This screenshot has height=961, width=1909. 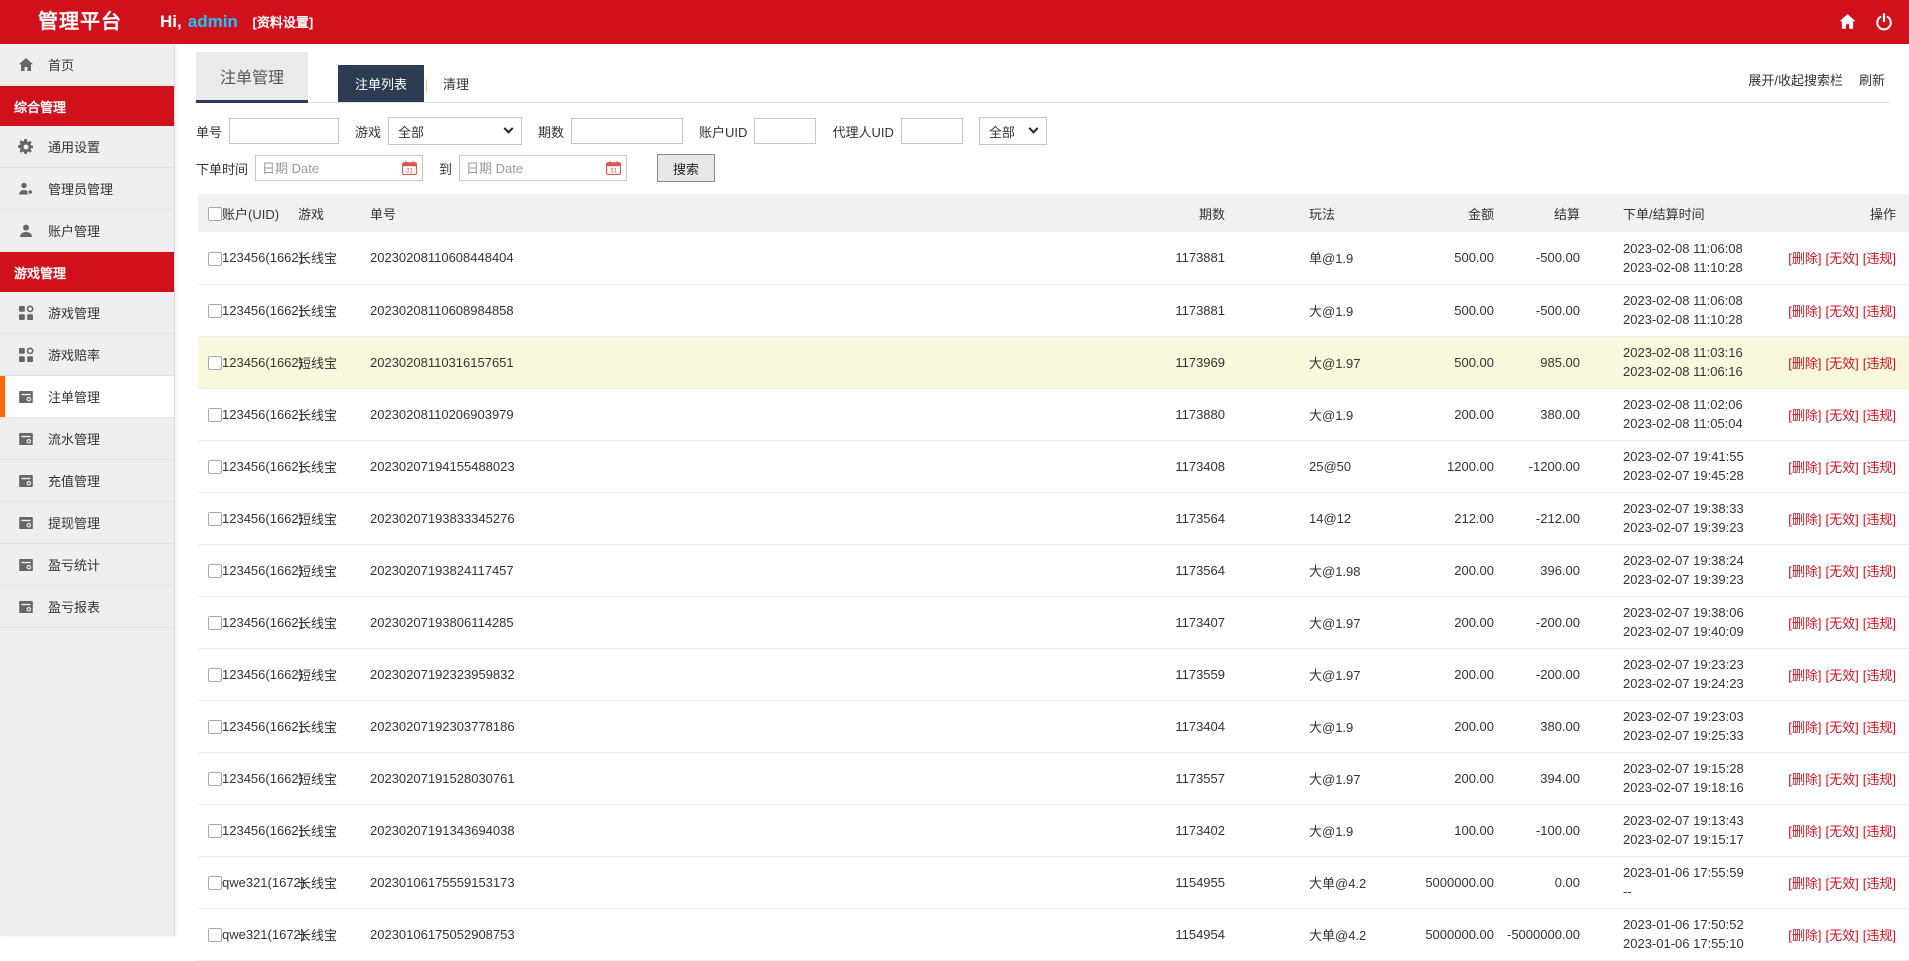 What do you see at coordinates (87, 523) in the screenshot?
I see `sidebar-item: 提现管理` at bounding box center [87, 523].